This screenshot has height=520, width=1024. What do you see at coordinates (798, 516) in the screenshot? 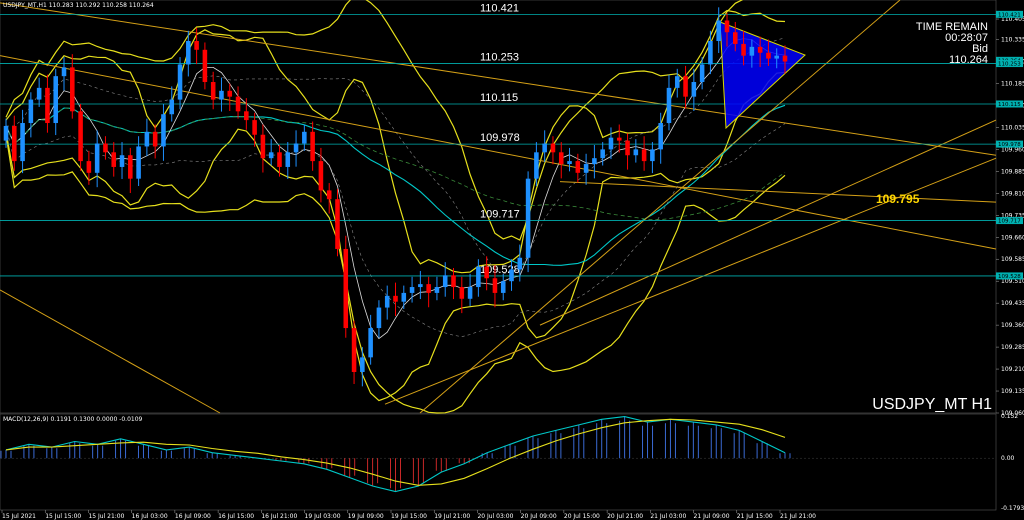
I see `x-tick-label: 21 Jul 21:00` at bounding box center [798, 516].